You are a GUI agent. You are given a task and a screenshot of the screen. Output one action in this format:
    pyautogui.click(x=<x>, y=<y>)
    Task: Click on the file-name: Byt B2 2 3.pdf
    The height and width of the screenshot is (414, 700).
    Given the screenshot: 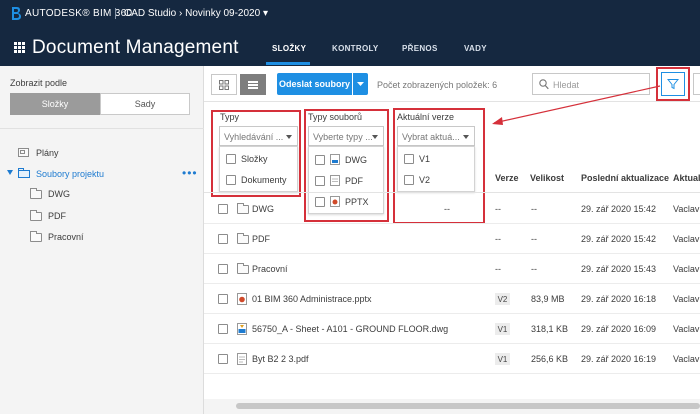 What is the action you would take?
    pyautogui.click(x=280, y=359)
    